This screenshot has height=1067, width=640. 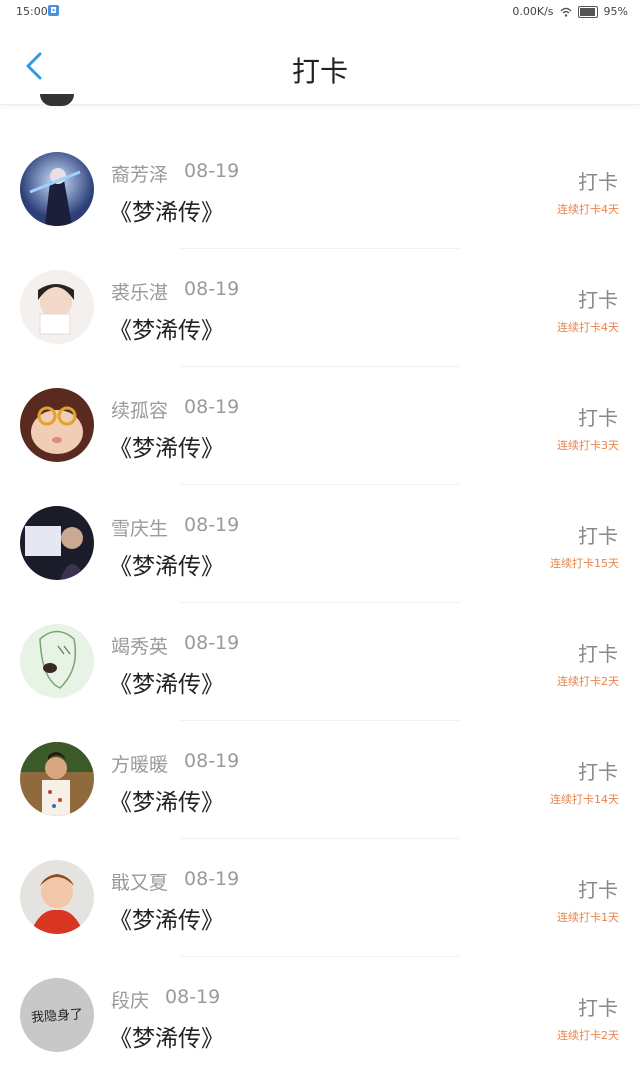 What do you see at coordinates (566, 12) in the screenshot?
I see `wifi-icon` at bounding box center [566, 12].